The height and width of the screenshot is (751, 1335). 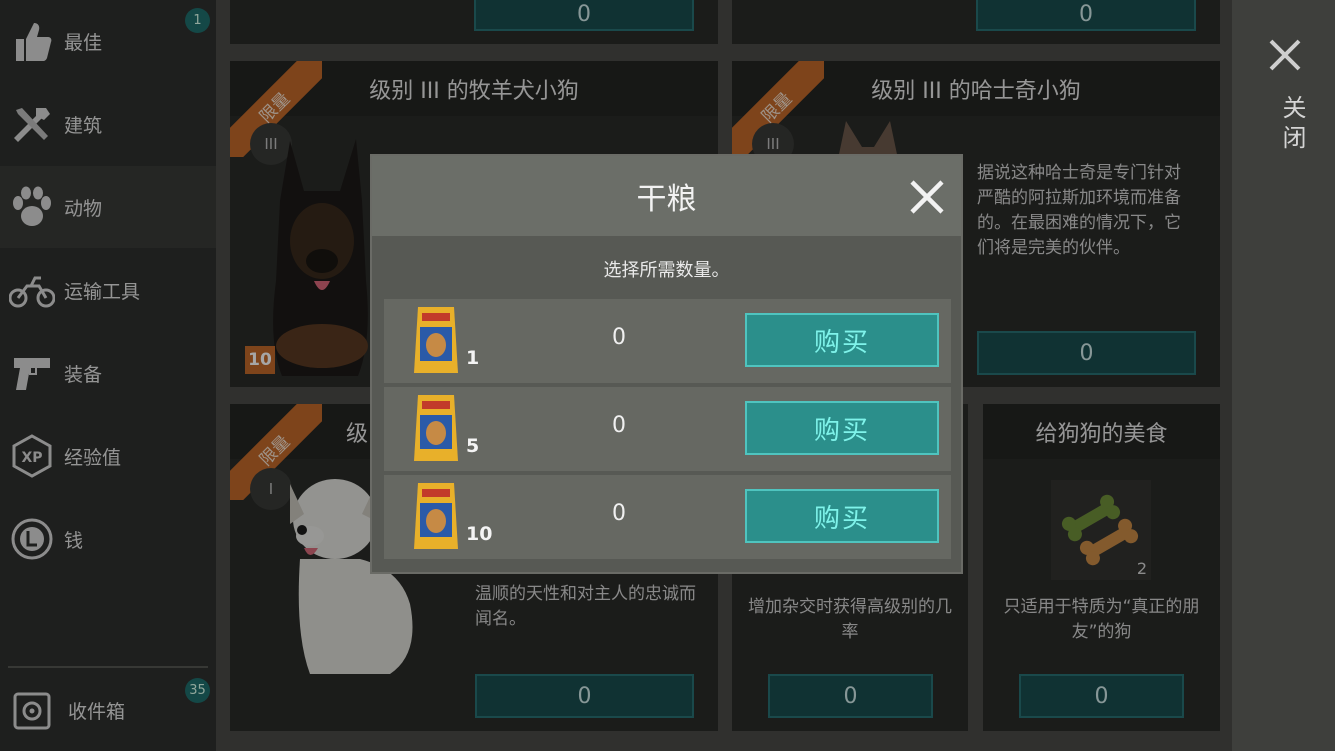 What do you see at coordinates (473, 446) in the screenshot?
I see `bag-quantity: 5` at bounding box center [473, 446].